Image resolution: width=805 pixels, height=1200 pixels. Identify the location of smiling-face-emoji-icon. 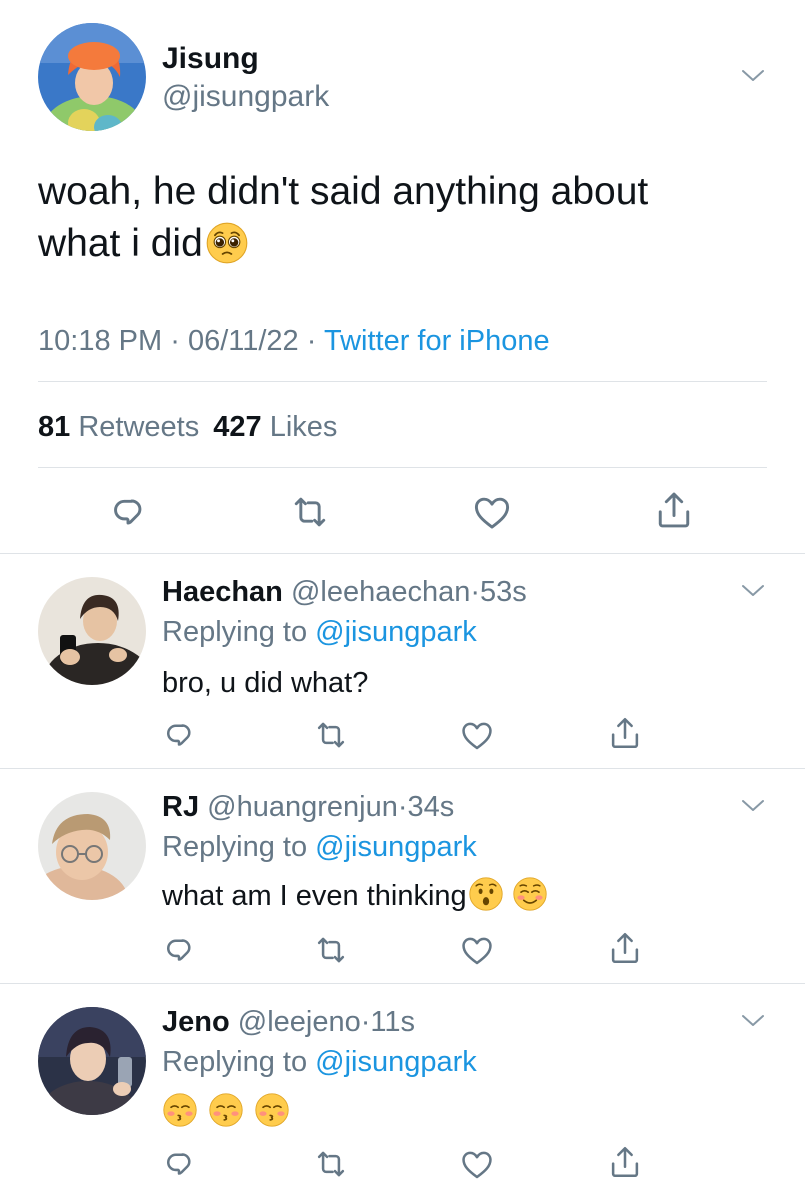
(530, 894).